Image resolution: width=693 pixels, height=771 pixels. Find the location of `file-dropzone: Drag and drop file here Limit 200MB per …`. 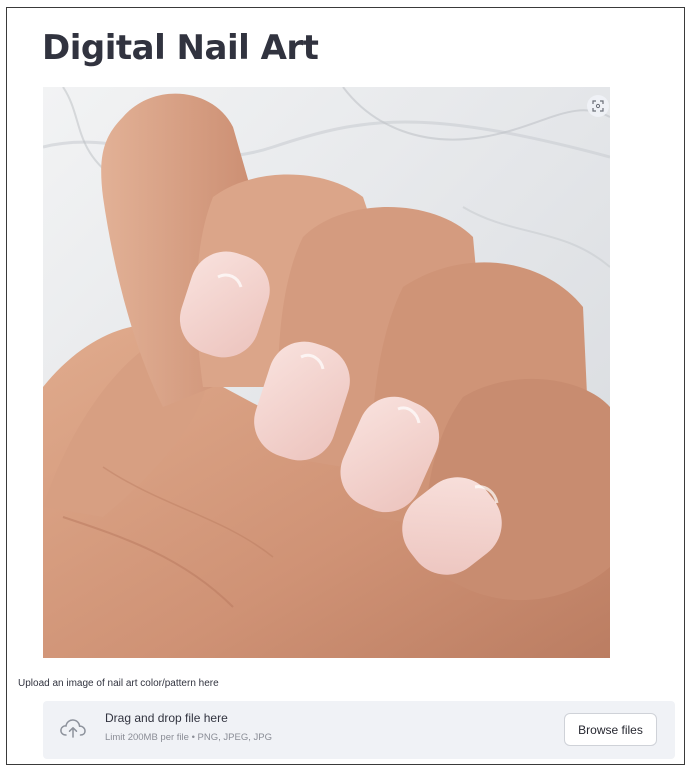

file-dropzone: Drag and drop file here Limit 200MB per … is located at coordinates (359, 730).